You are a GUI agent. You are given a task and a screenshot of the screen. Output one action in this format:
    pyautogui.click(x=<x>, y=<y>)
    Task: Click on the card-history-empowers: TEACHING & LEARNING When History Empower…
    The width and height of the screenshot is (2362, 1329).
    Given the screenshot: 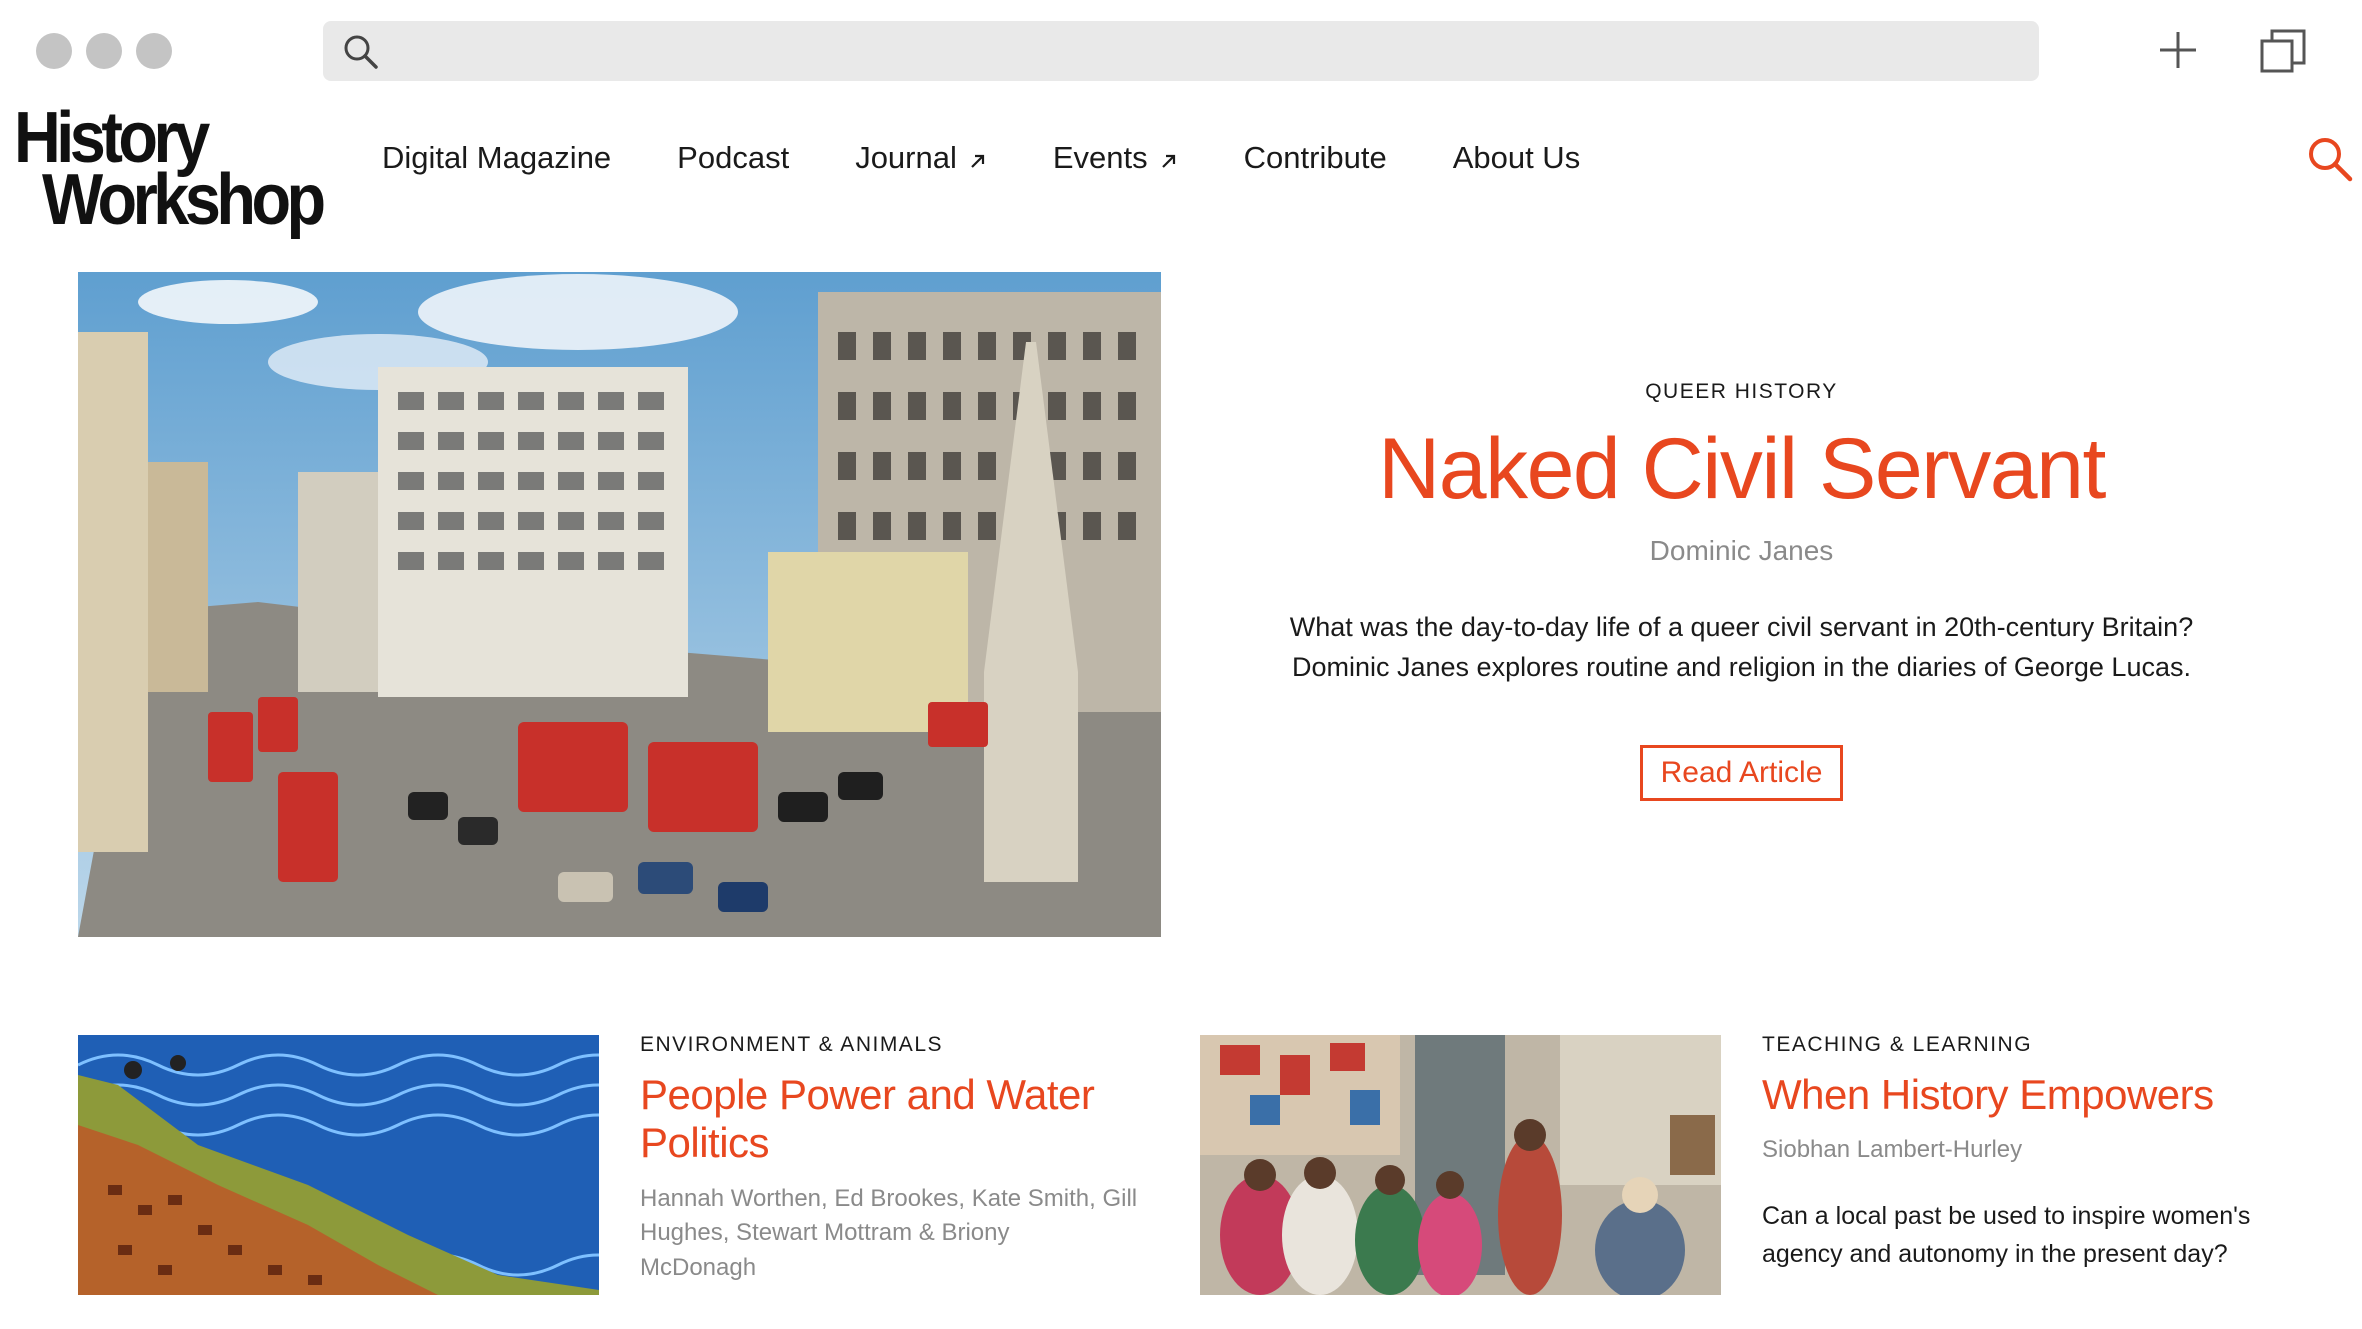 What is the action you would take?
    pyautogui.click(x=2042, y=1153)
    